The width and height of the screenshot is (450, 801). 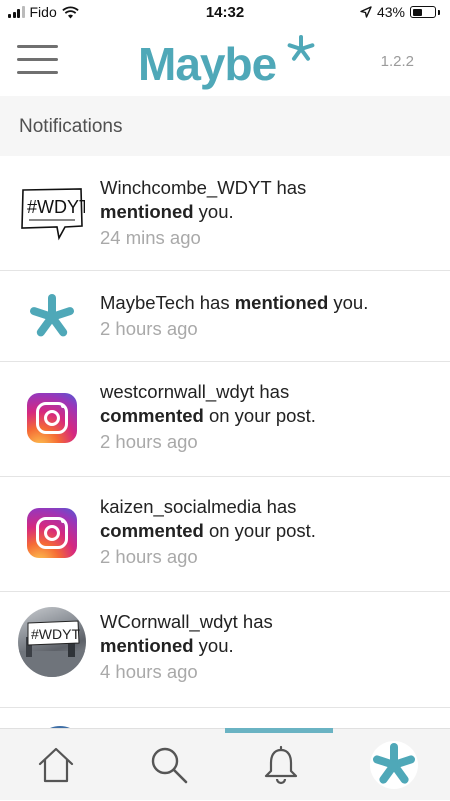 I want to click on tab-notifications, so click(x=281, y=765).